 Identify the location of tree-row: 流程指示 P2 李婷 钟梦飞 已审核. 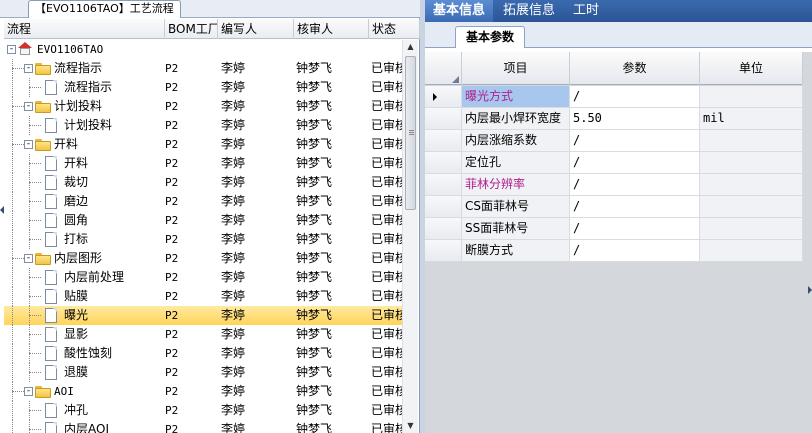
(203, 87).